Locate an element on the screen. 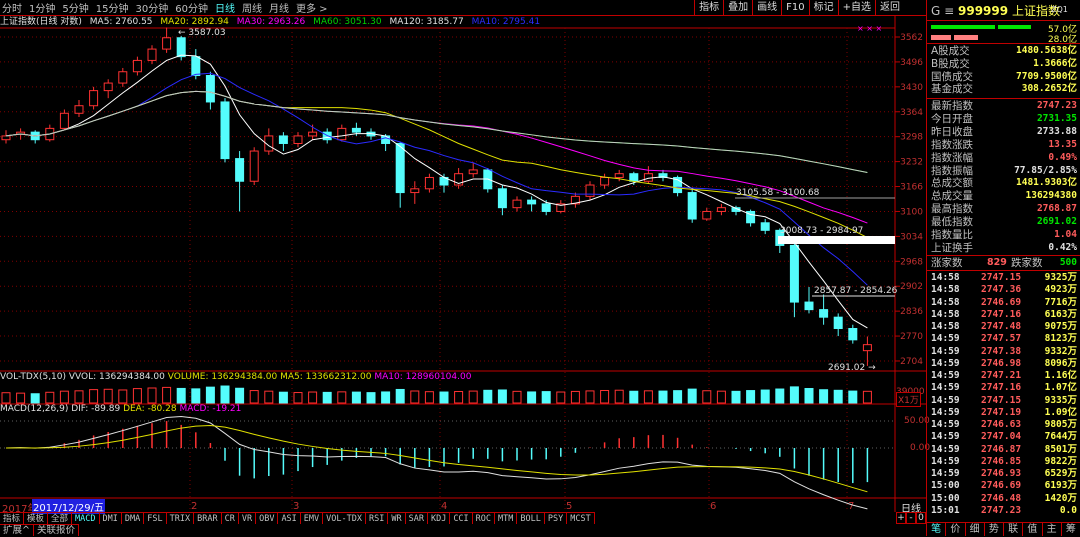  stat-label: 今日开盘 is located at coordinates (952, 118).